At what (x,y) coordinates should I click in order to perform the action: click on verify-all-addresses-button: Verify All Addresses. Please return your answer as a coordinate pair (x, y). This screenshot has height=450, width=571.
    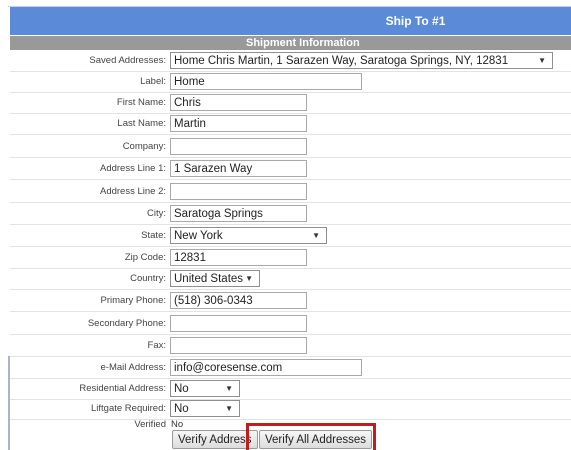
    Looking at the image, I should click on (315, 439).